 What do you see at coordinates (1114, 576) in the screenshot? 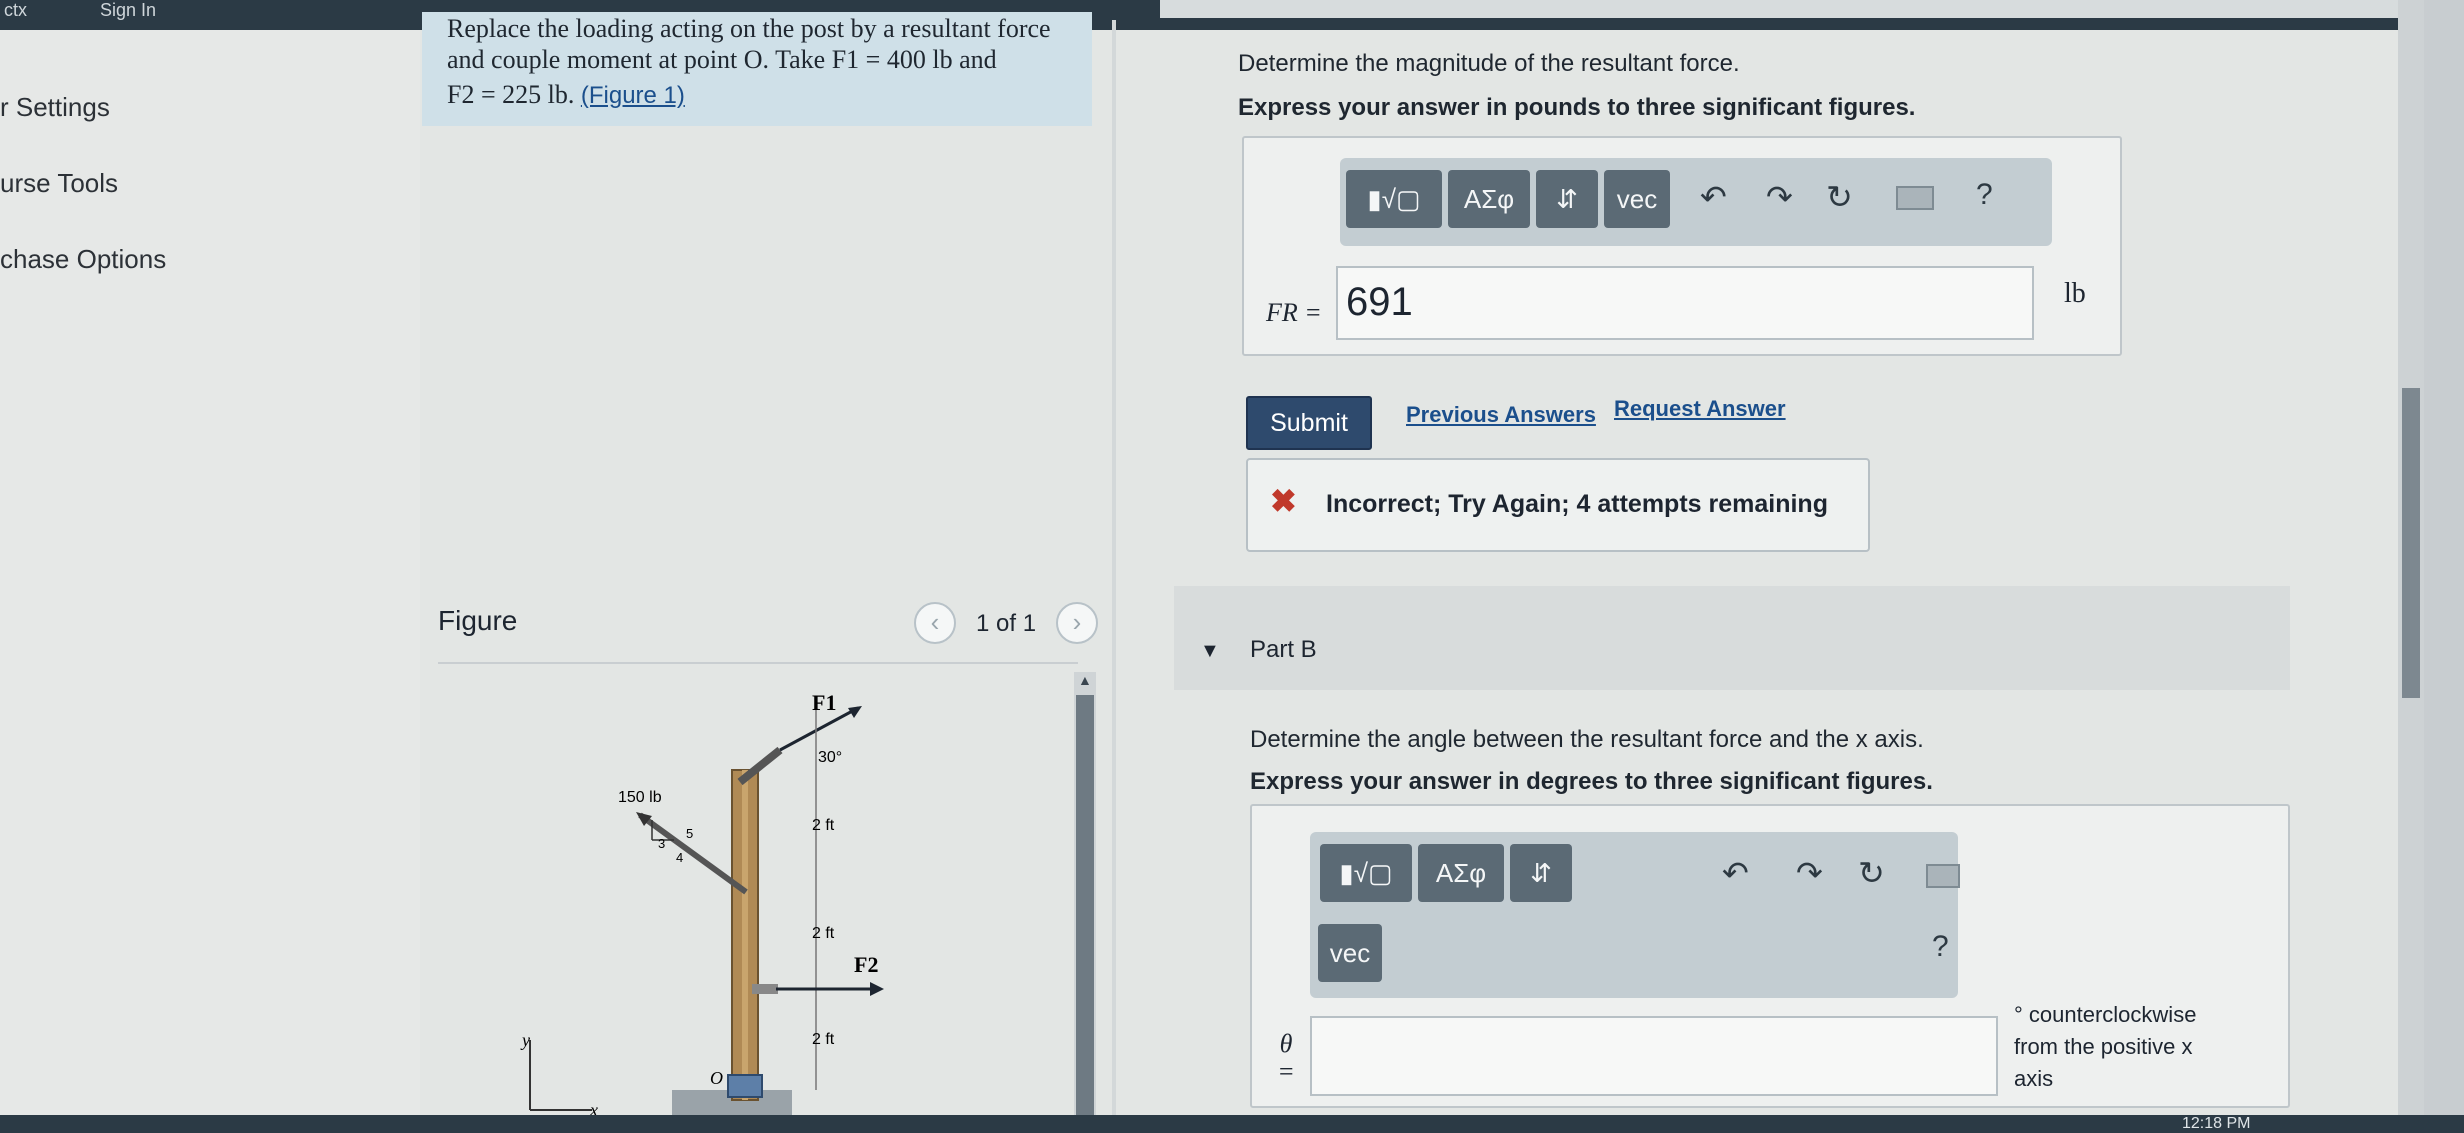
I see `column-divider` at bounding box center [1114, 576].